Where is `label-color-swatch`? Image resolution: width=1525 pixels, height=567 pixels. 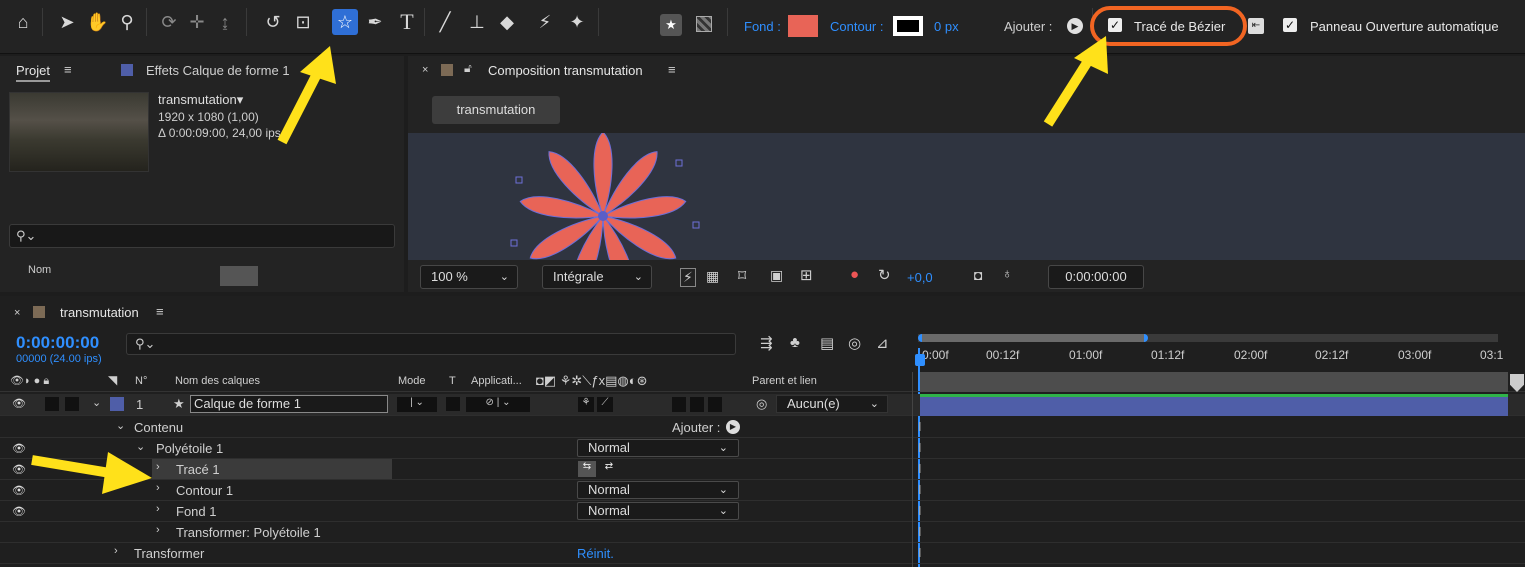 label-color-swatch is located at coordinates (117, 404).